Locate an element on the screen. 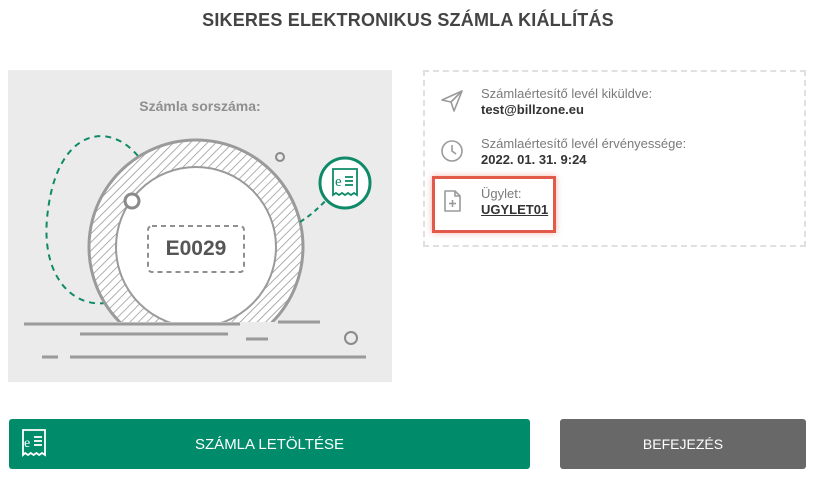 This screenshot has height=477, width=816. finish-label: BEFEJEZÉS is located at coordinates (683, 444).